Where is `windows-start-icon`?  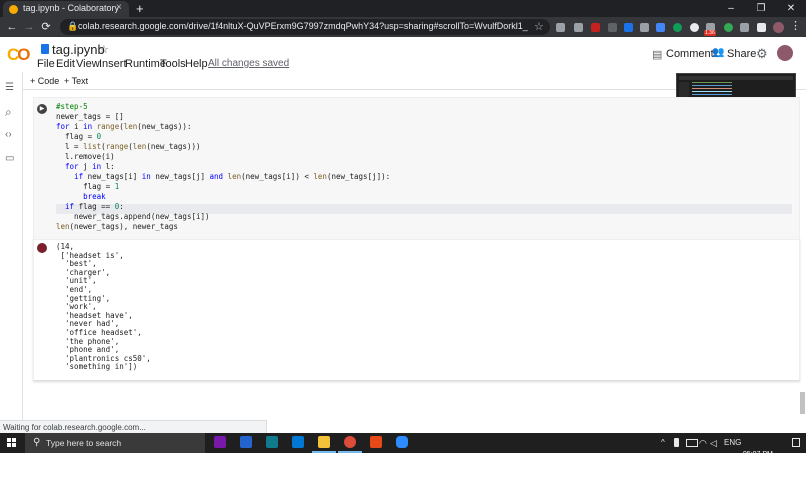
windows-start-icon is located at coordinates (11, 442).